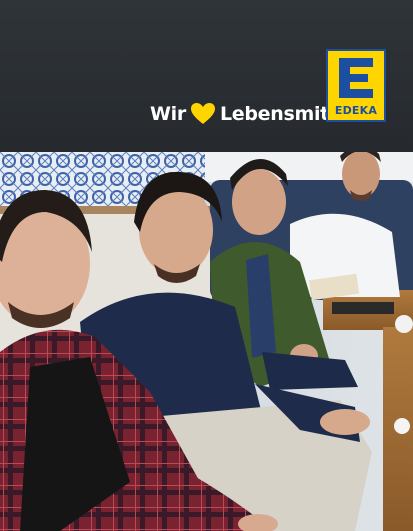 Image resolution: width=413 pixels, height=531 pixels. I want to click on heart-icon, so click(202, 113).